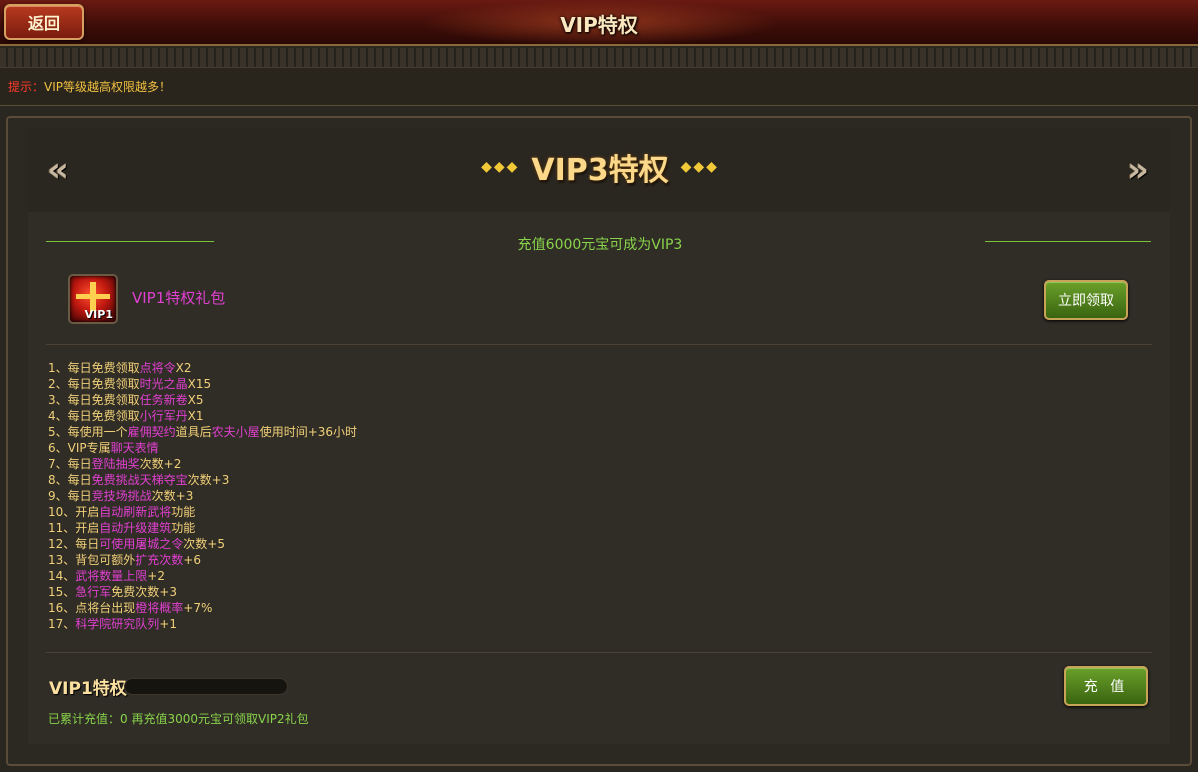  What do you see at coordinates (398, 528) in the screenshot?
I see `perk-item: 11、开启自动升级建筑功能` at bounding box center [398, 528].